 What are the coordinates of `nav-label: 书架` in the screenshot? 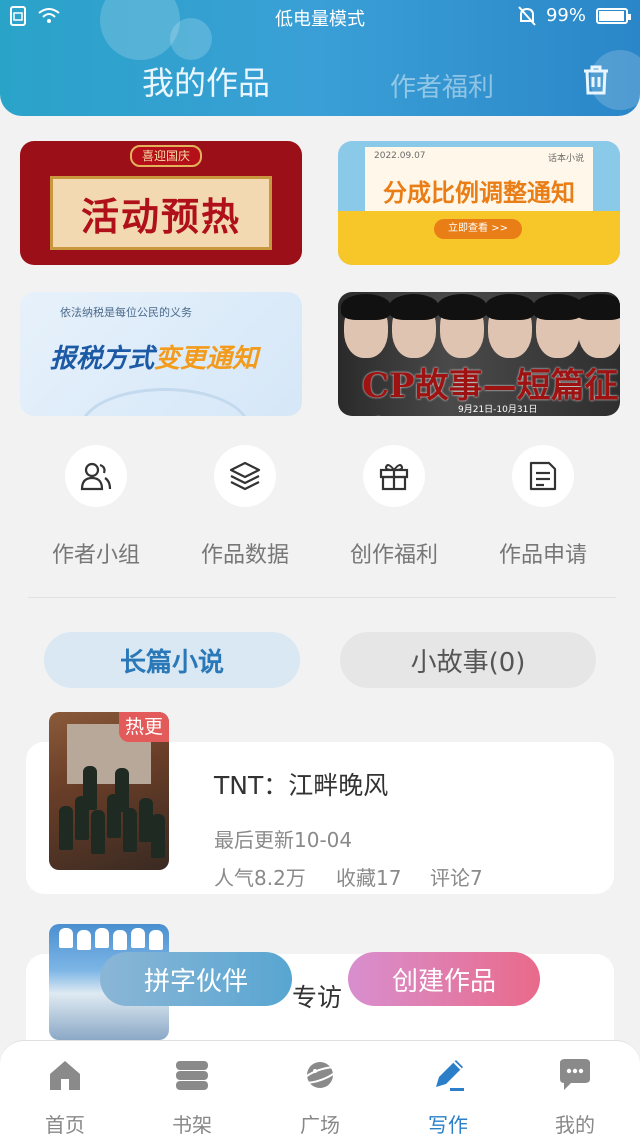 It's located at (192, 1125).